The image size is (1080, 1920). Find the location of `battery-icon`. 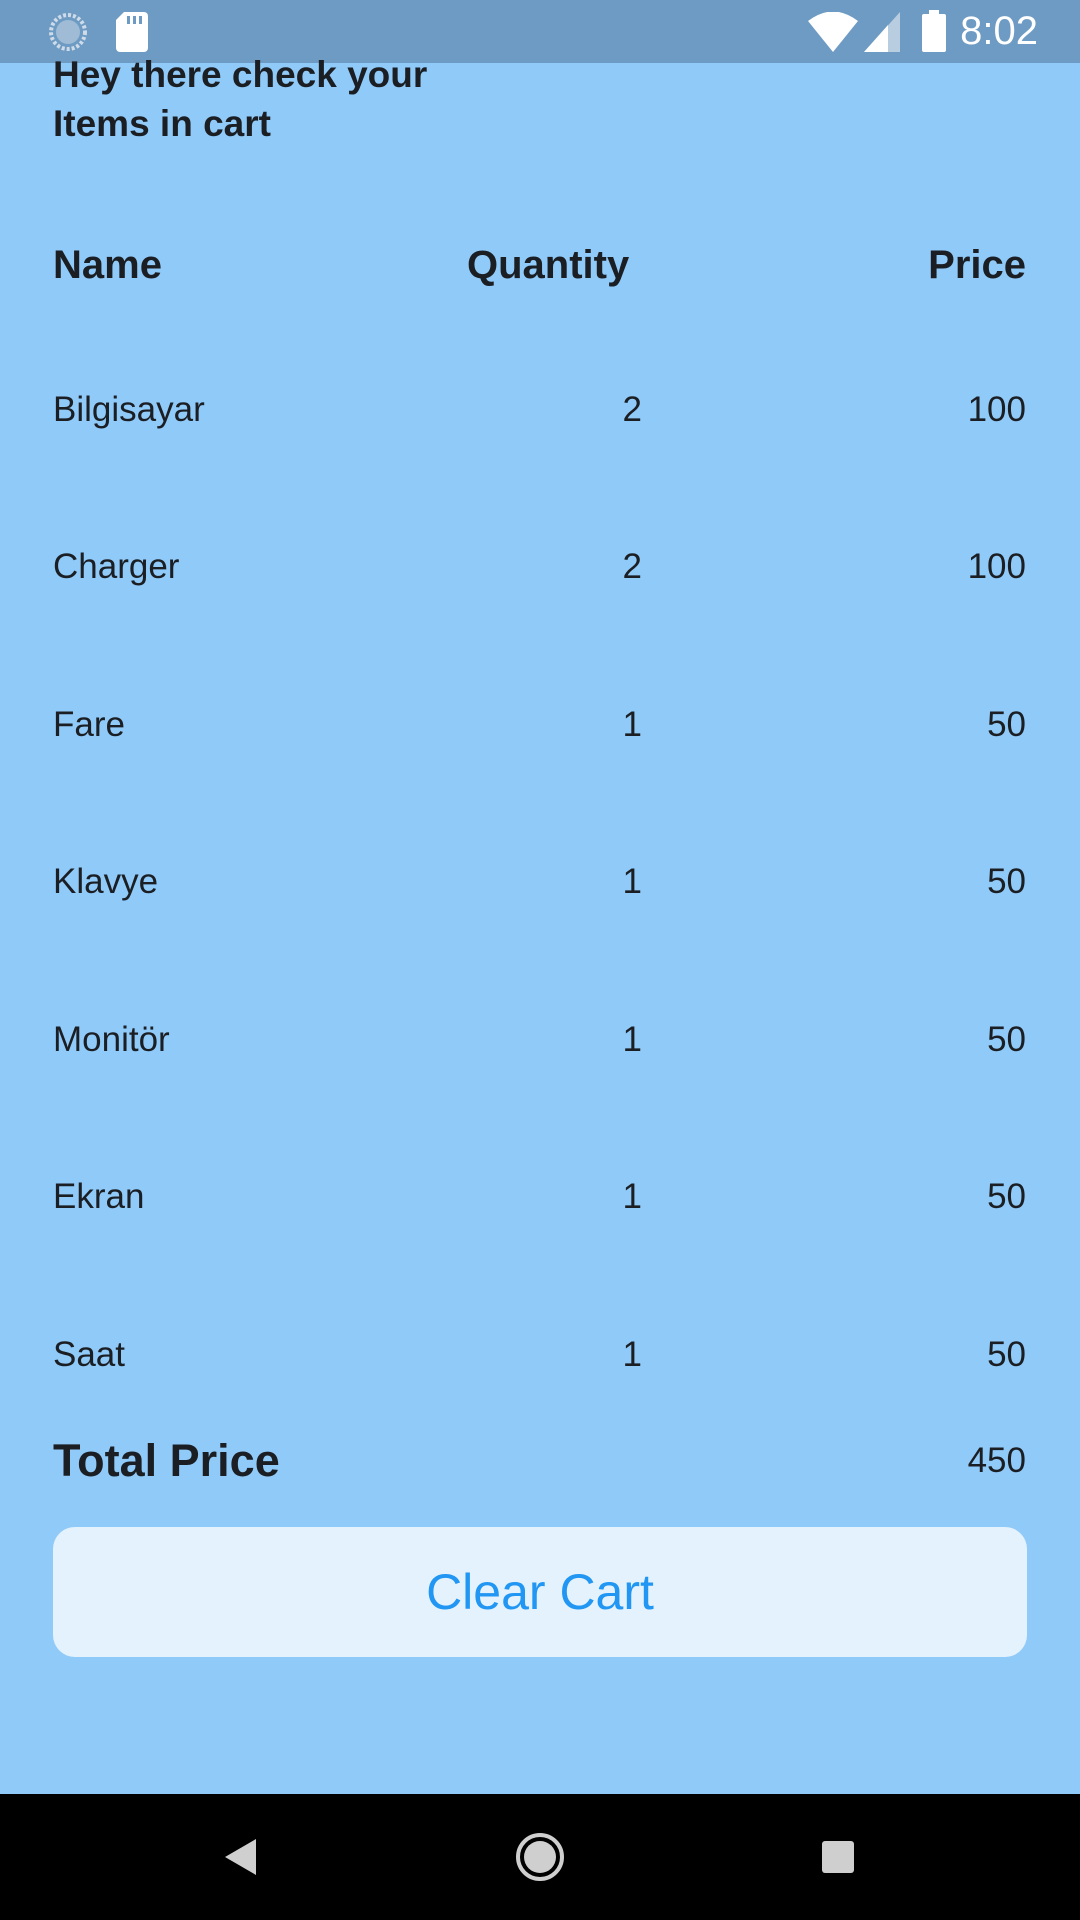

battery-icon is located at coordinates (934, 33).